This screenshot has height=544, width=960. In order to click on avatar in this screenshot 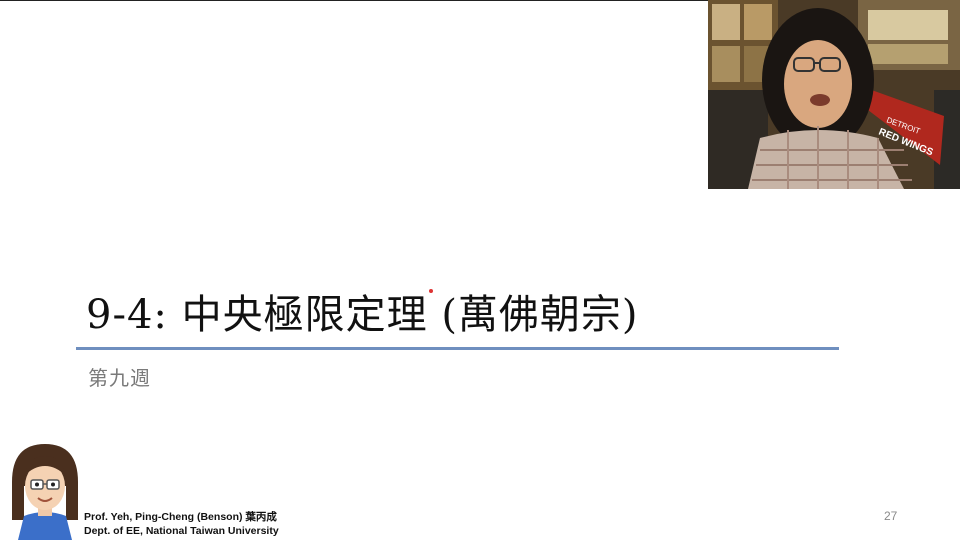, I will do `click(45, 491)`.